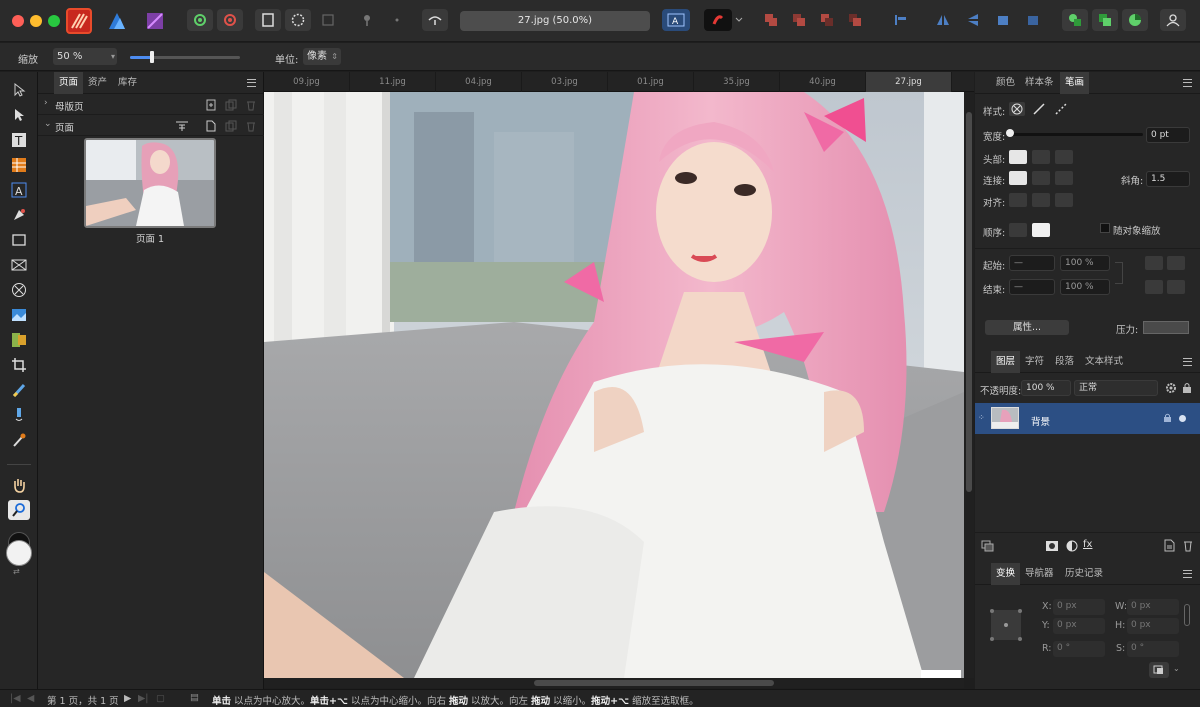 The height and width of the screenshot is (707, 1200). Describe the element at coordinates (1176, 668) in the screenshot. I see `chevron-down-icon: ⌄` at that location.